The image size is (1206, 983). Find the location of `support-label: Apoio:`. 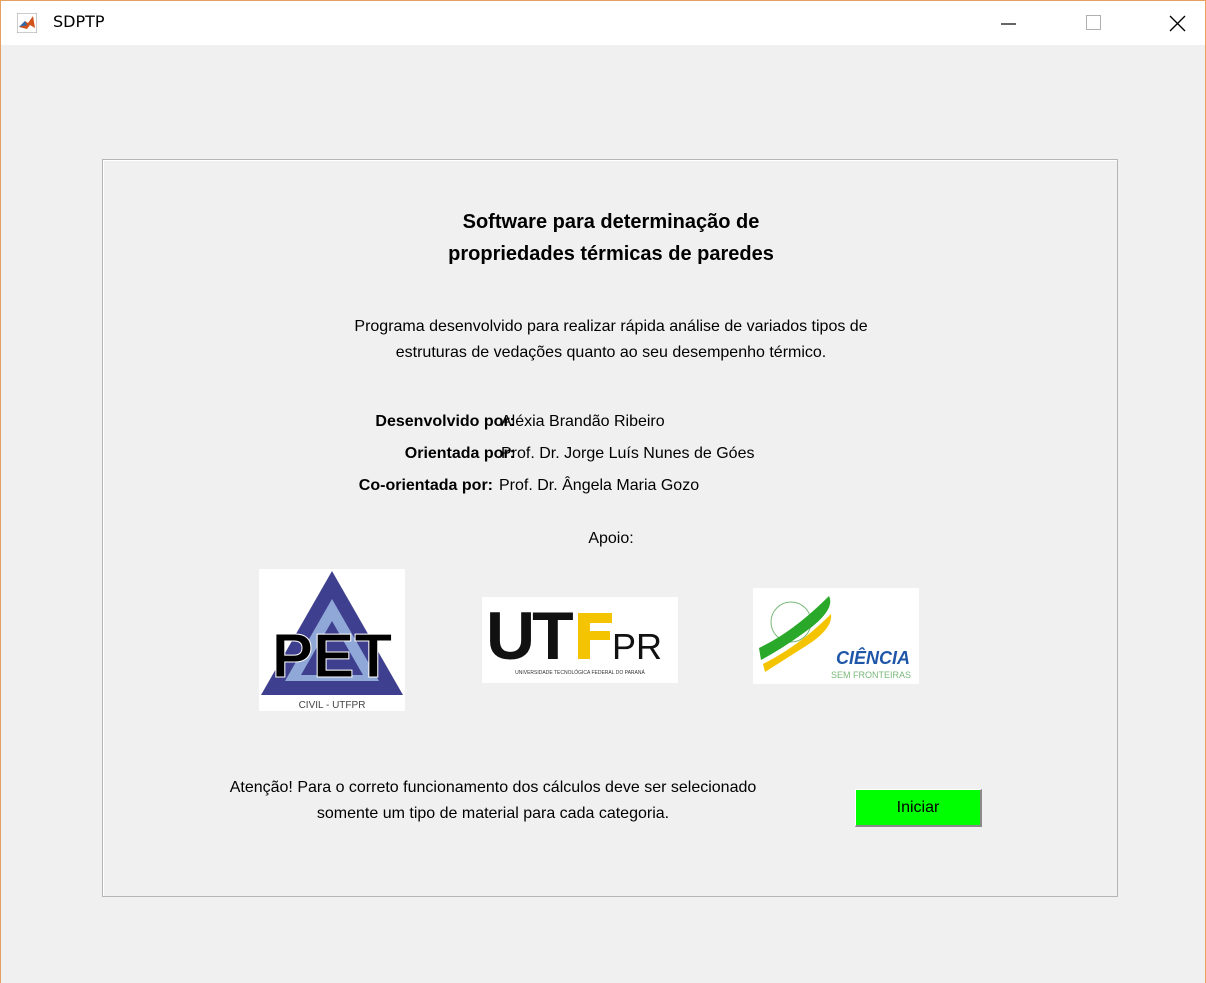

support-label: Apoio: is located at coordinates (611, 538).